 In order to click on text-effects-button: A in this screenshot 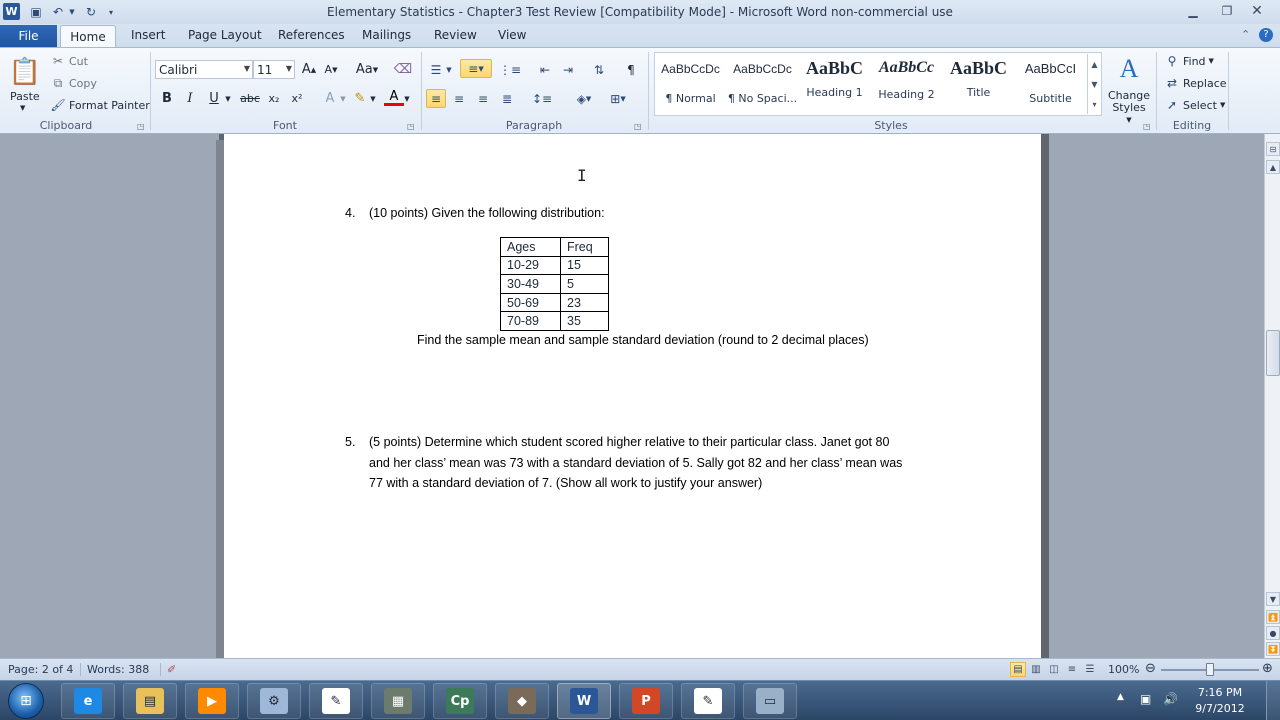, I will do `click(330, 98)`.